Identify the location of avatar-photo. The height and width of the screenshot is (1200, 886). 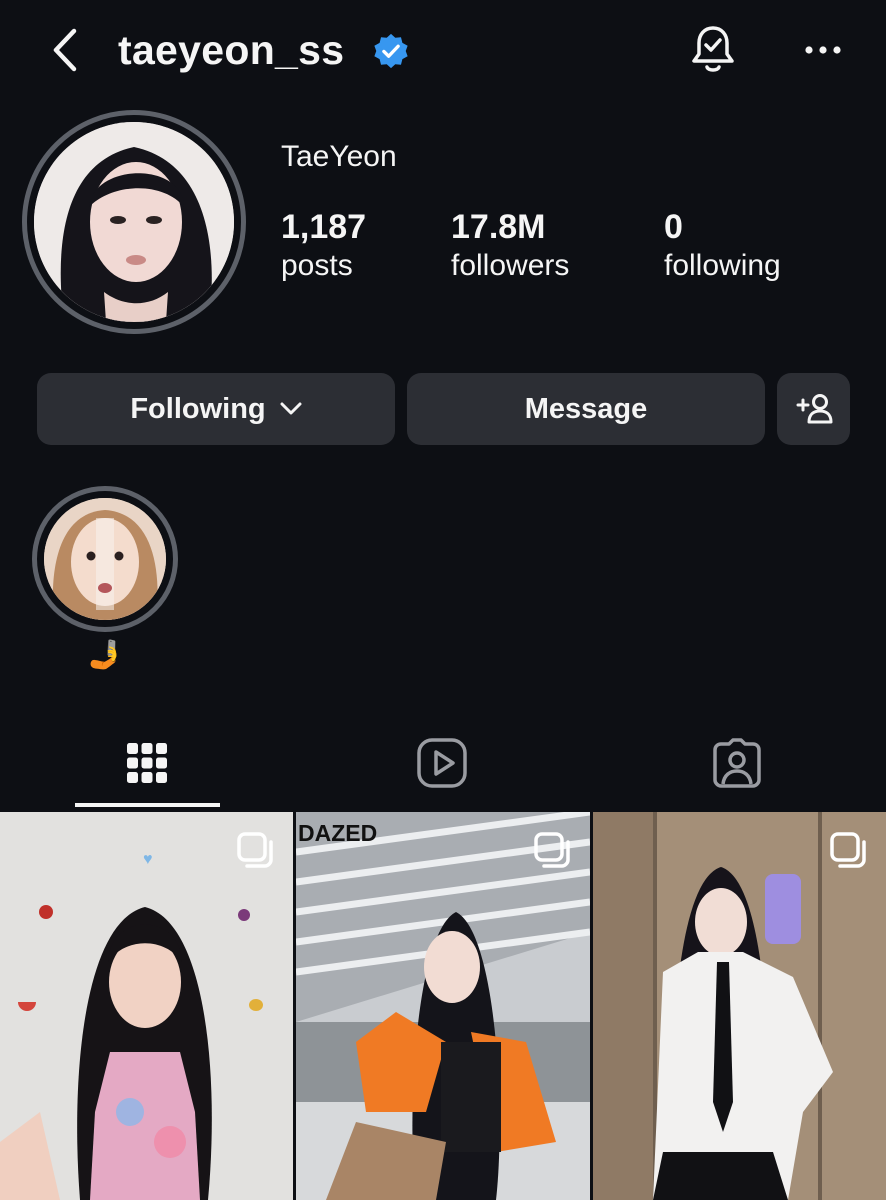
(134, 222).